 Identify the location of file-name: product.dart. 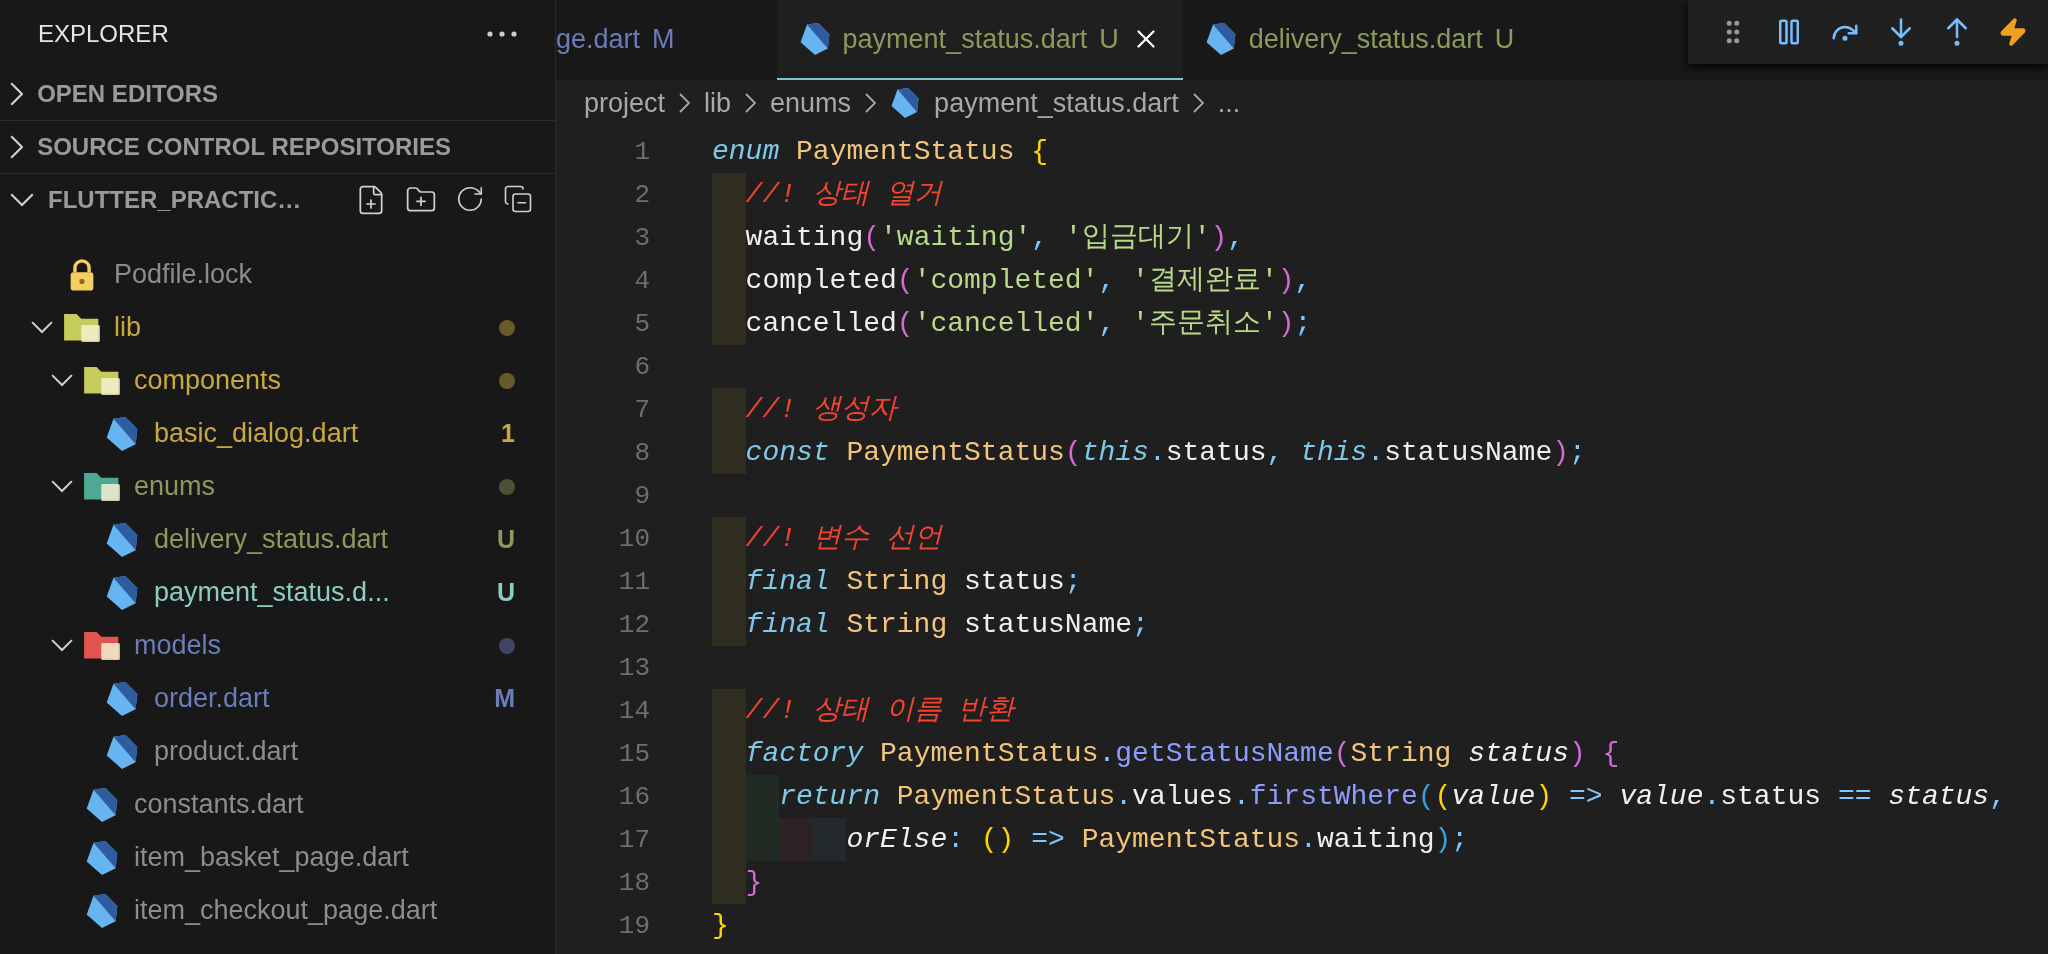
(226, 751).